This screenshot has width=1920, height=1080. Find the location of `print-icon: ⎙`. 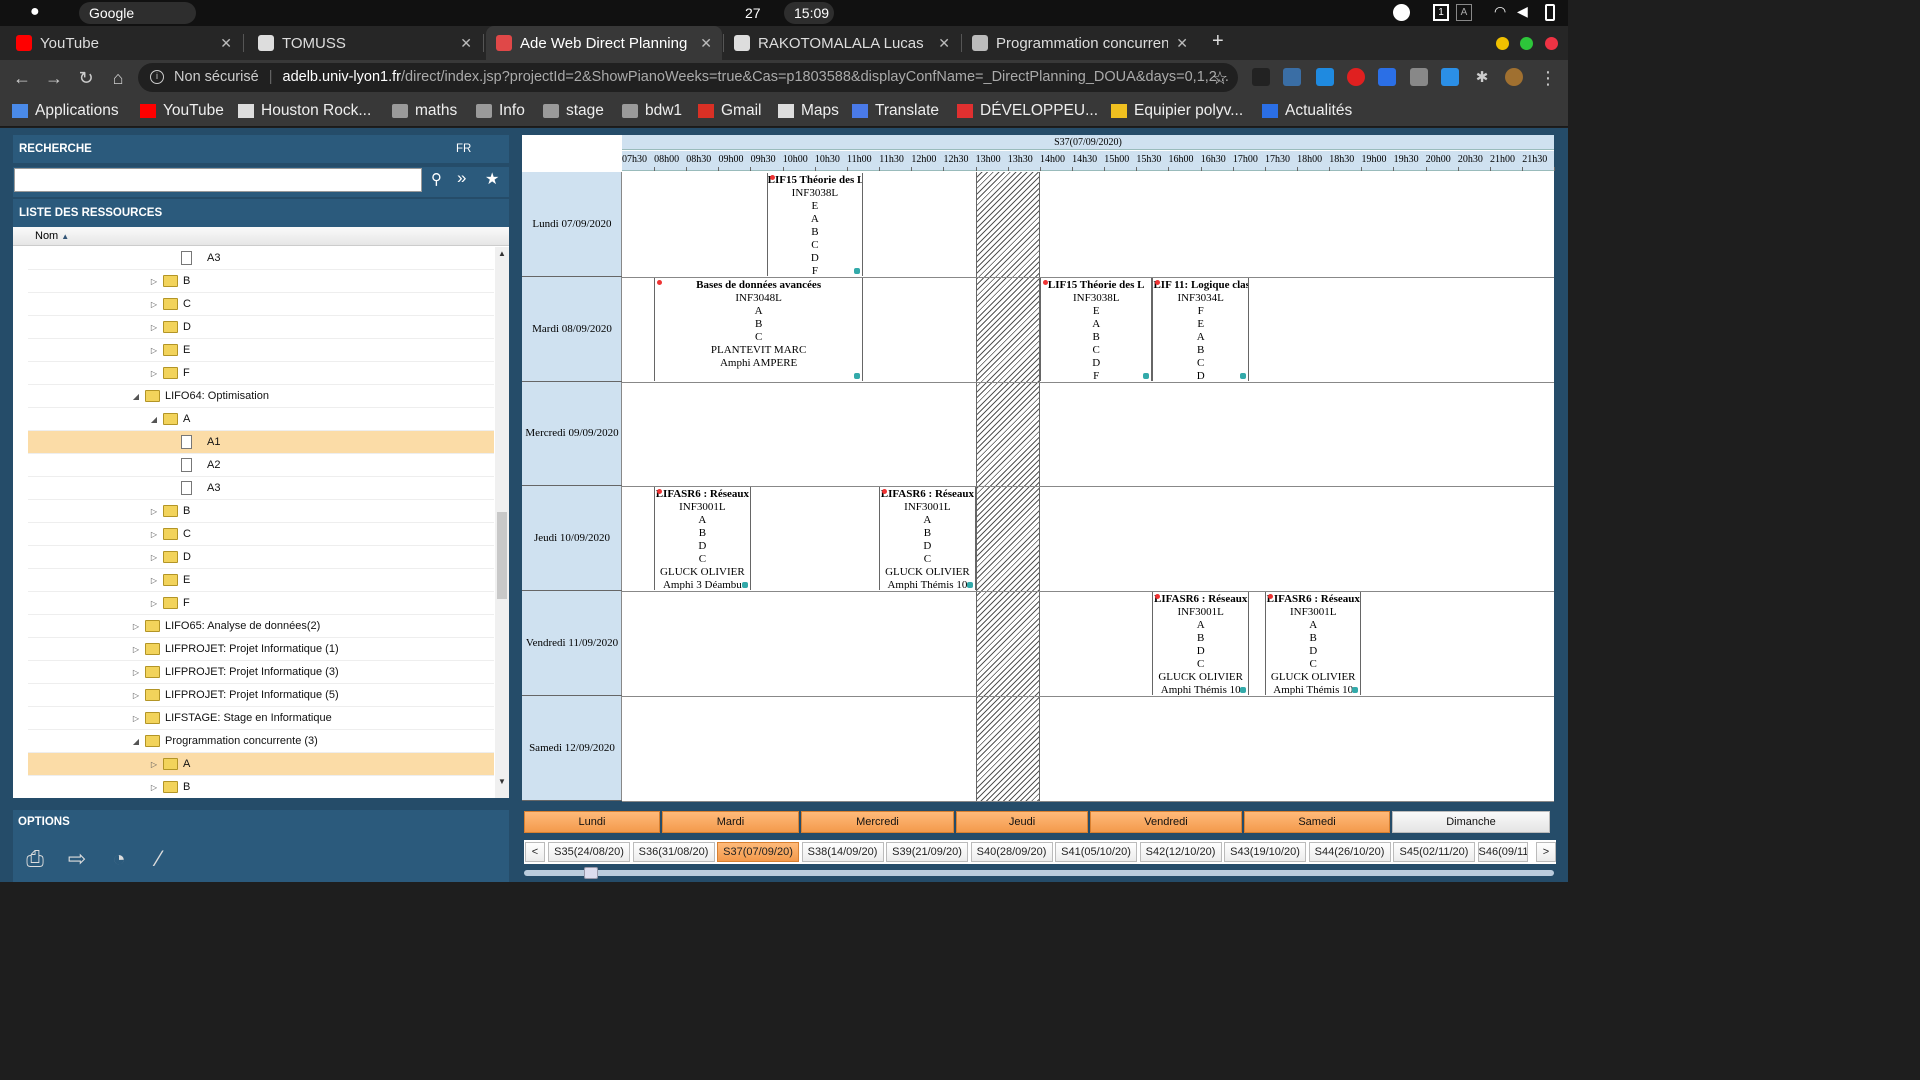

print-icon: ⎙ is located at coordinates (35, 859).